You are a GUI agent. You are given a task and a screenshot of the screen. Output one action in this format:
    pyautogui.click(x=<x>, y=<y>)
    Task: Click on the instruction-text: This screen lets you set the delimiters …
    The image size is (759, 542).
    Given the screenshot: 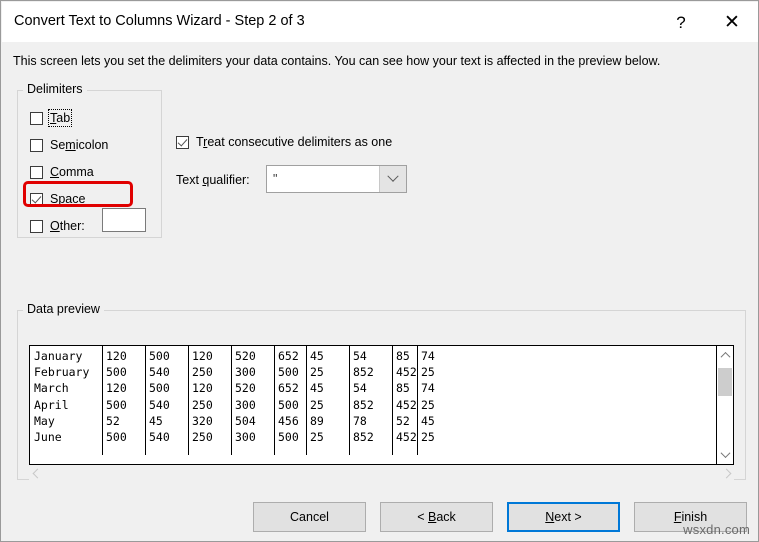 What is the action you would take?
    pyautogui.click(x=337, y=61)
    